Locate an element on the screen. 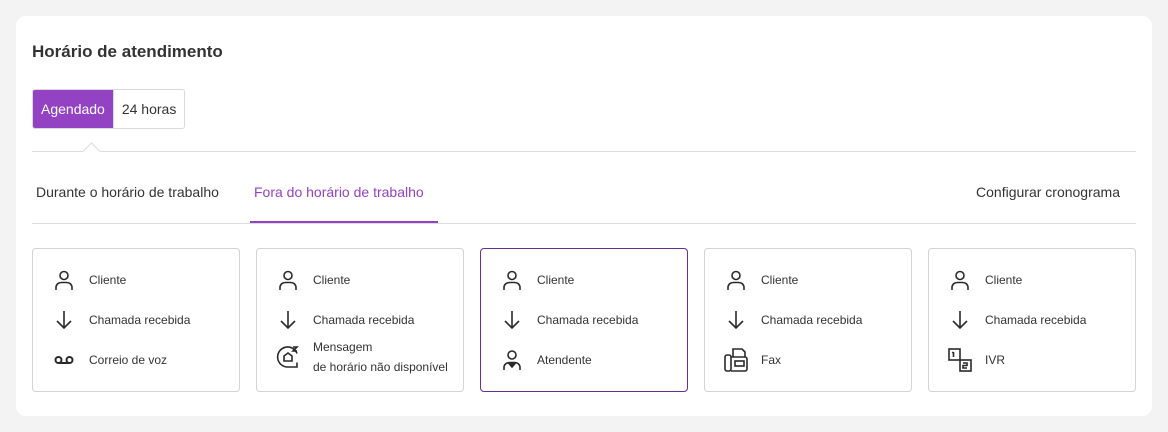 This screenshot has height=432, width=1168. tabs-divider is located at coordinates (584, 223).